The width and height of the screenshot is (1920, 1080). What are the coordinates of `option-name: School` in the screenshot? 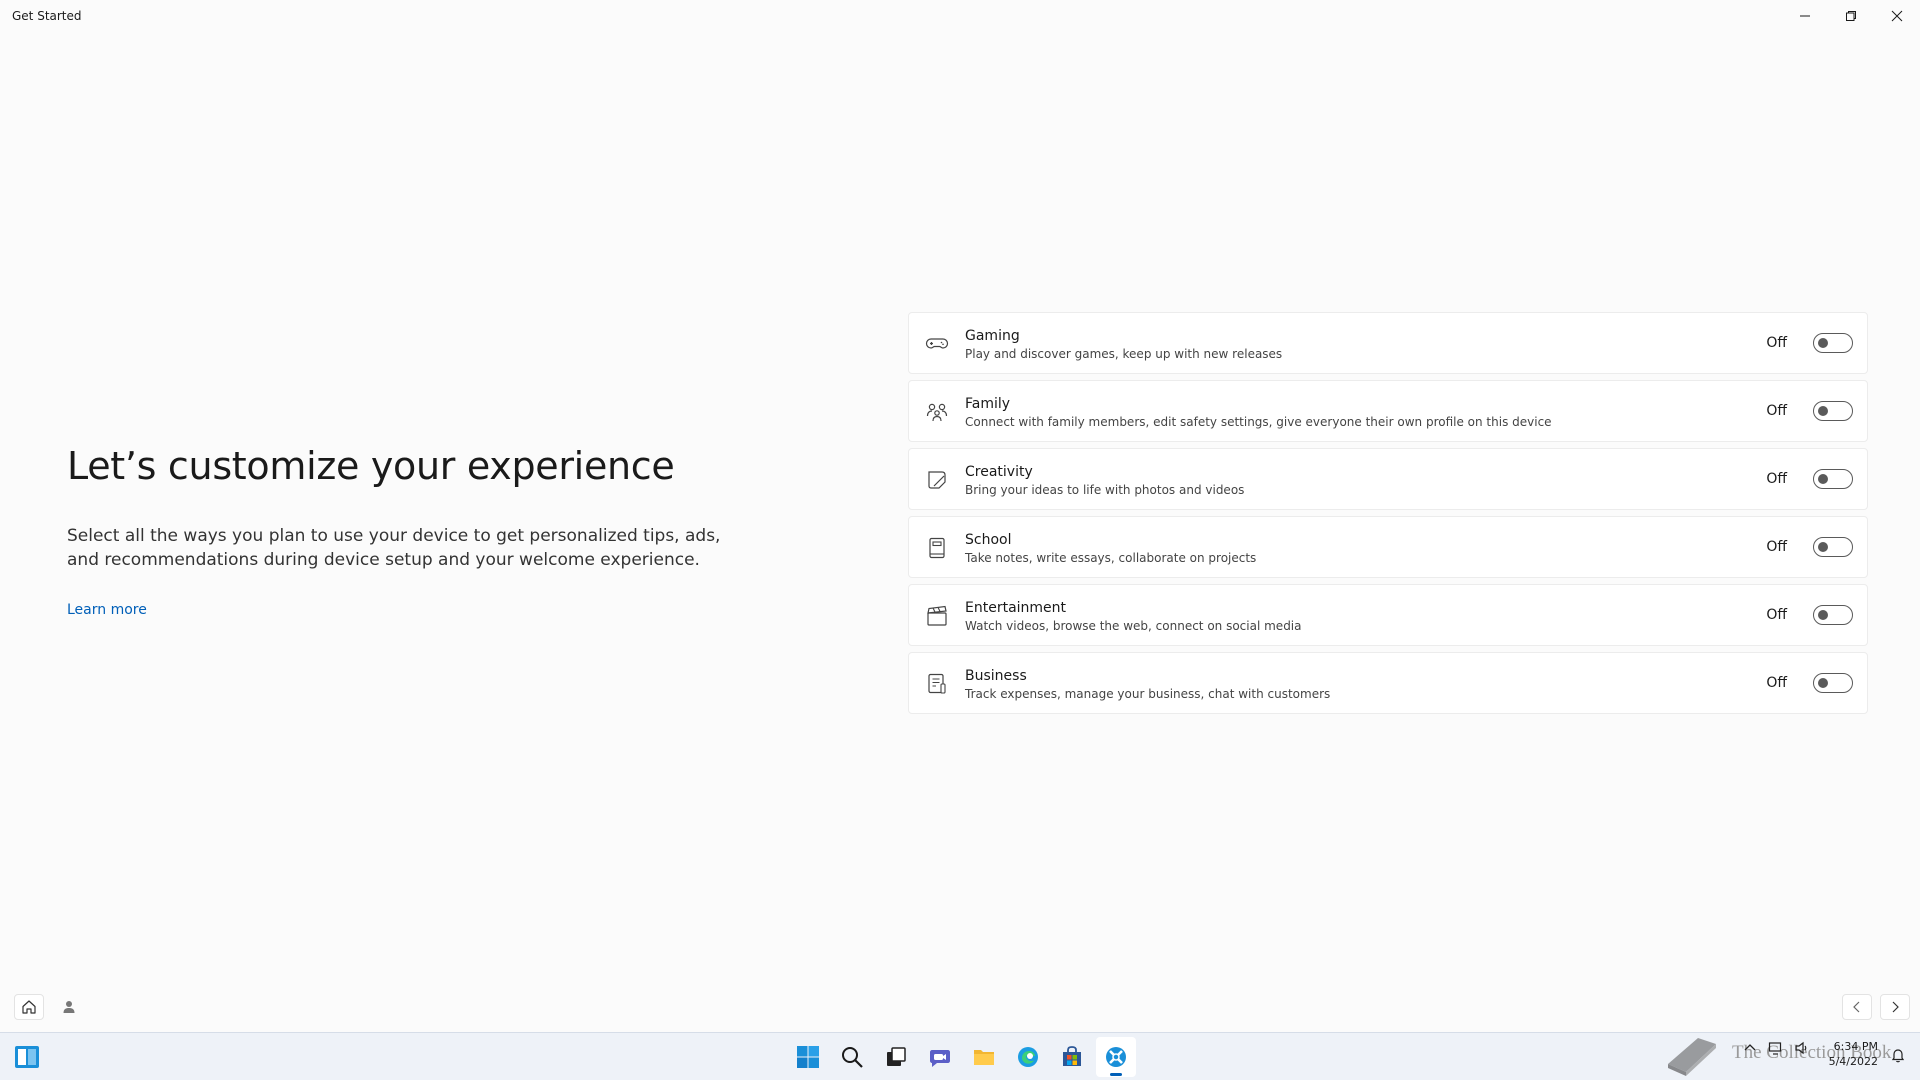 It's located at (988, 540).